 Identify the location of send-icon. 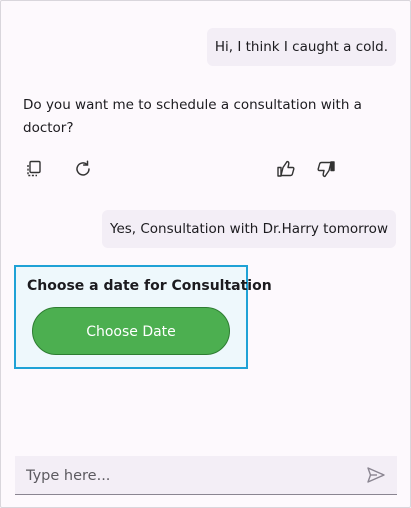
(376, 475).